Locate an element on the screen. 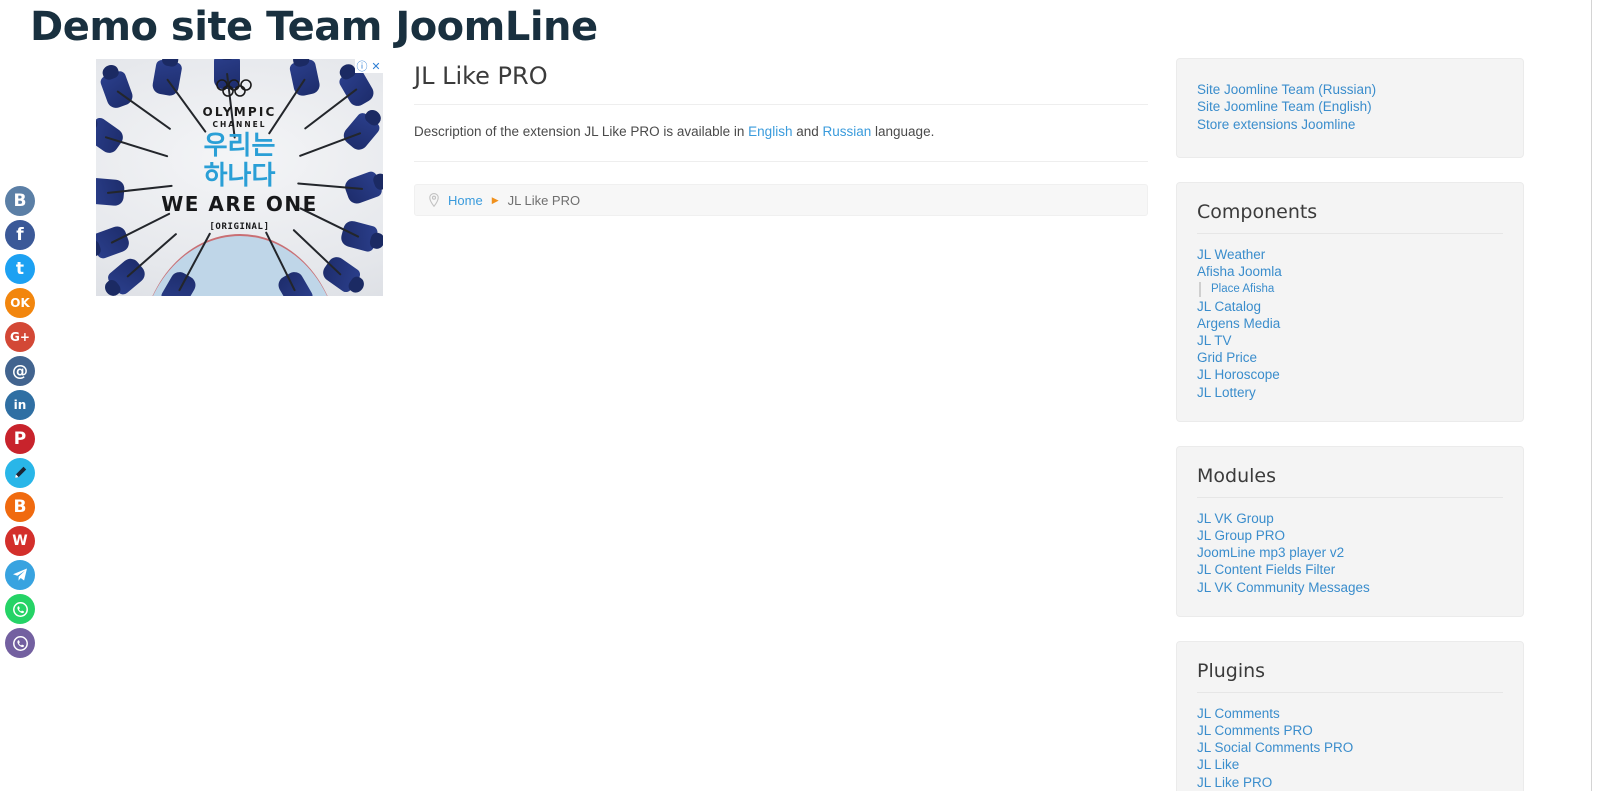 The height and width of the screenshot is (791, 1600). plugin-item: JL Comments PRO is located at coordinates (1350, 730).